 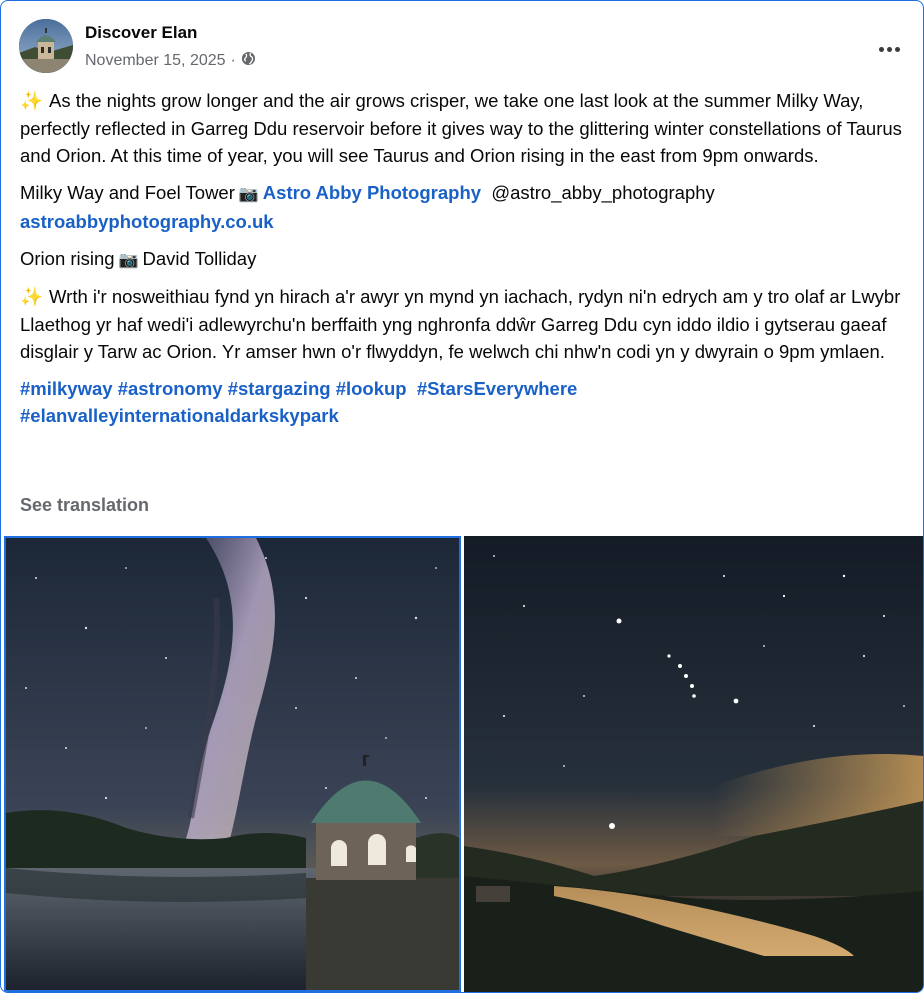 What do you see at coordinates (199, 258) in the screenshot?
I see `orion-photographer: David Tolliday` at bounding box center [199, 258].